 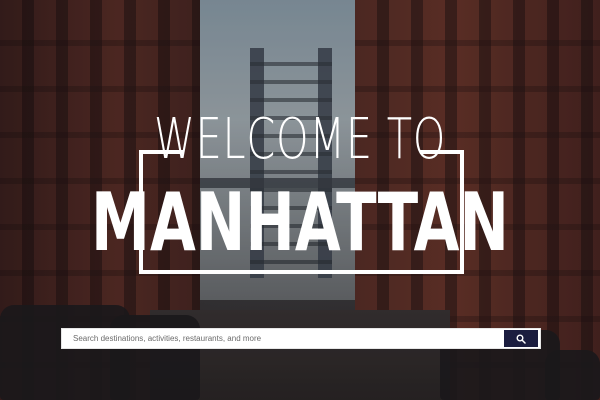 I want to click on search-bar, so click(x=301, y=338).